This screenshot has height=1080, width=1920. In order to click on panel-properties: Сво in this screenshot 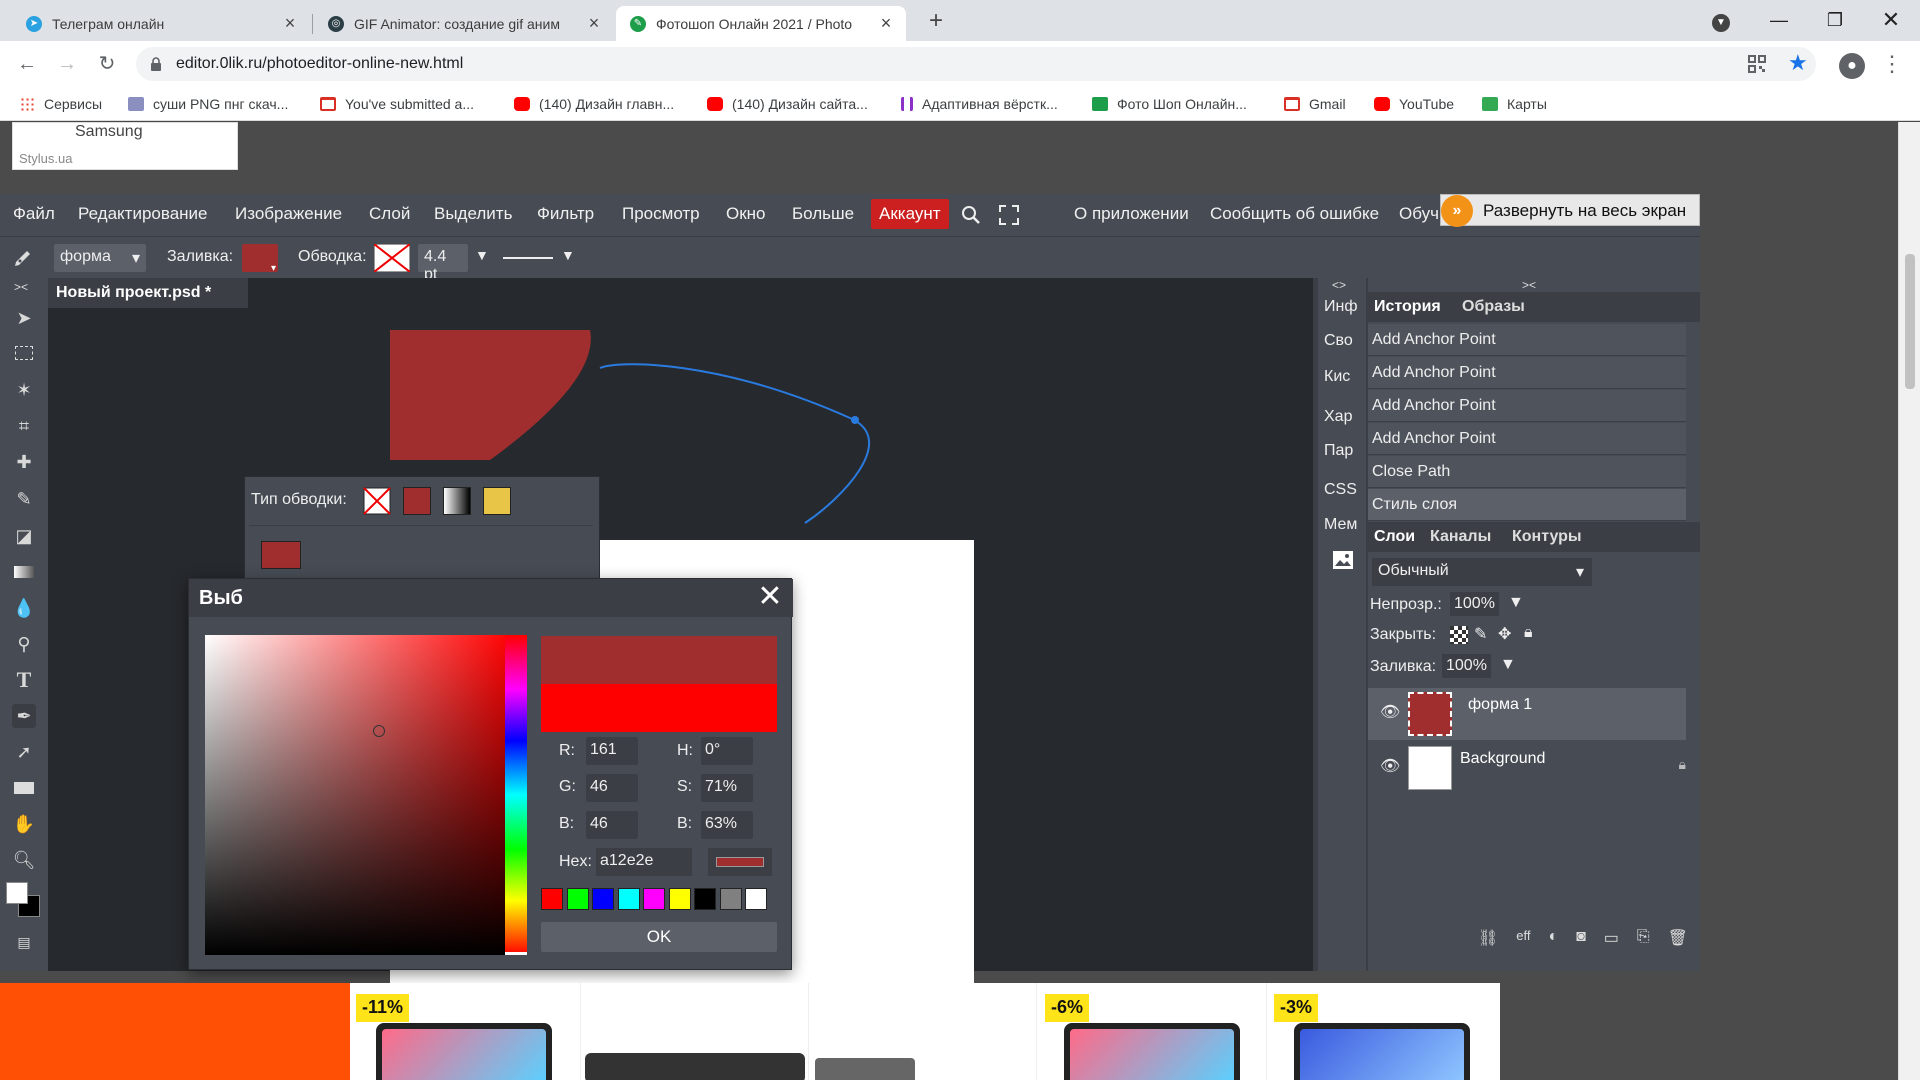, I will do `click(1338, 341)`.